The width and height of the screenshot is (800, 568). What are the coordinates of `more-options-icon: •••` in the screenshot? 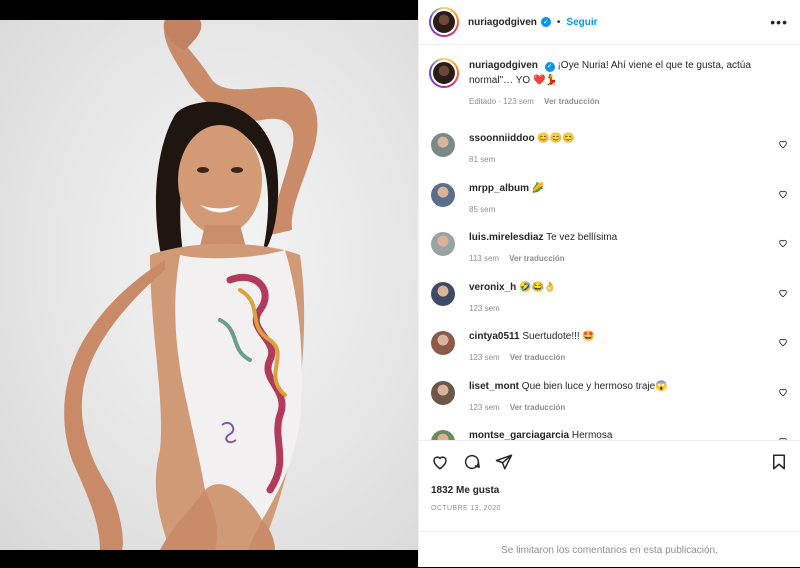 It's located at (779, 22).